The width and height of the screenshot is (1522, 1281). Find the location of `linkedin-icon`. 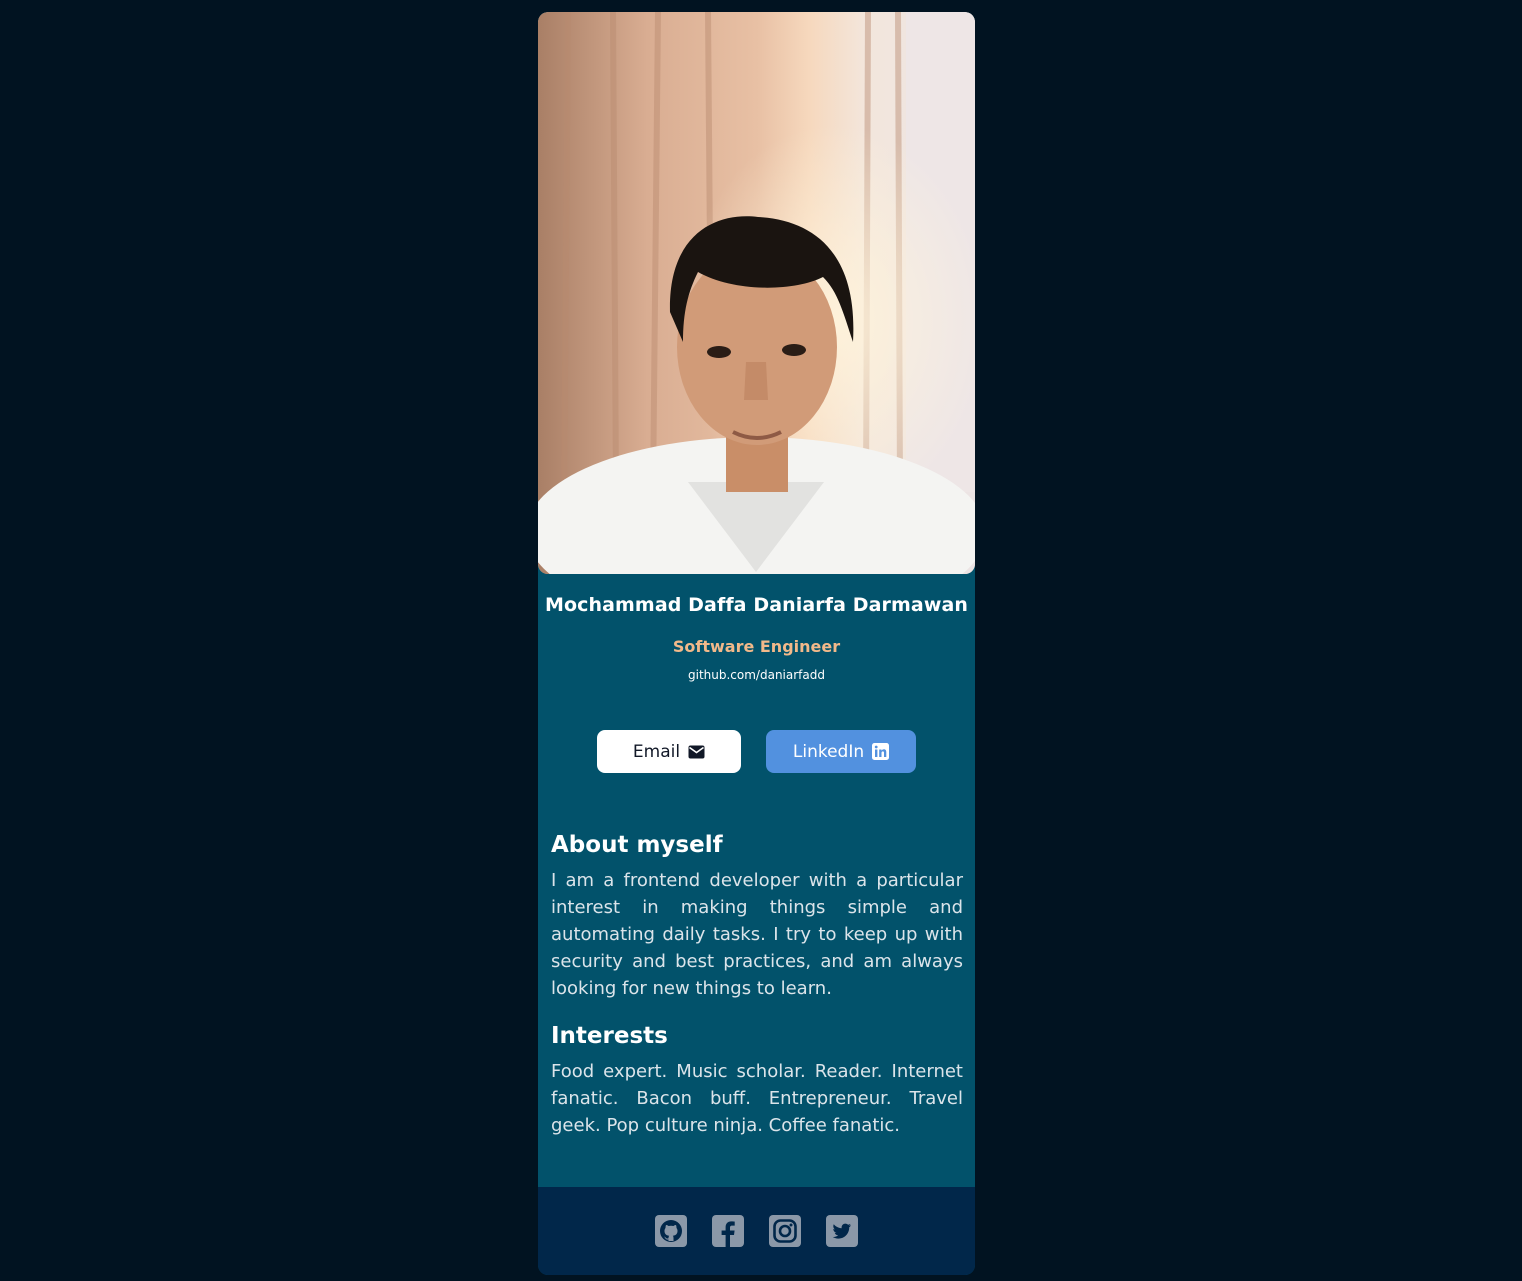

linkedin-icon is located at coordinates (881, 751).